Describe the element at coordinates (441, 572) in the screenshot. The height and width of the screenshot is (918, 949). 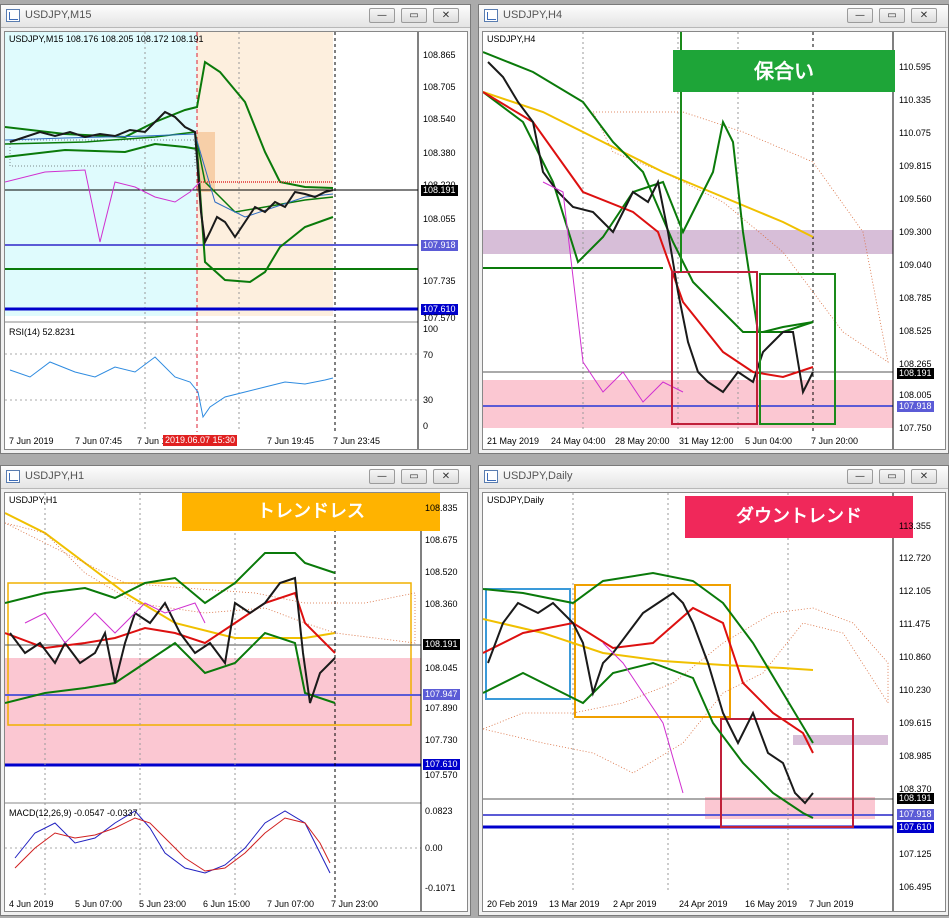
I see `price-label: 108.520` at that location.